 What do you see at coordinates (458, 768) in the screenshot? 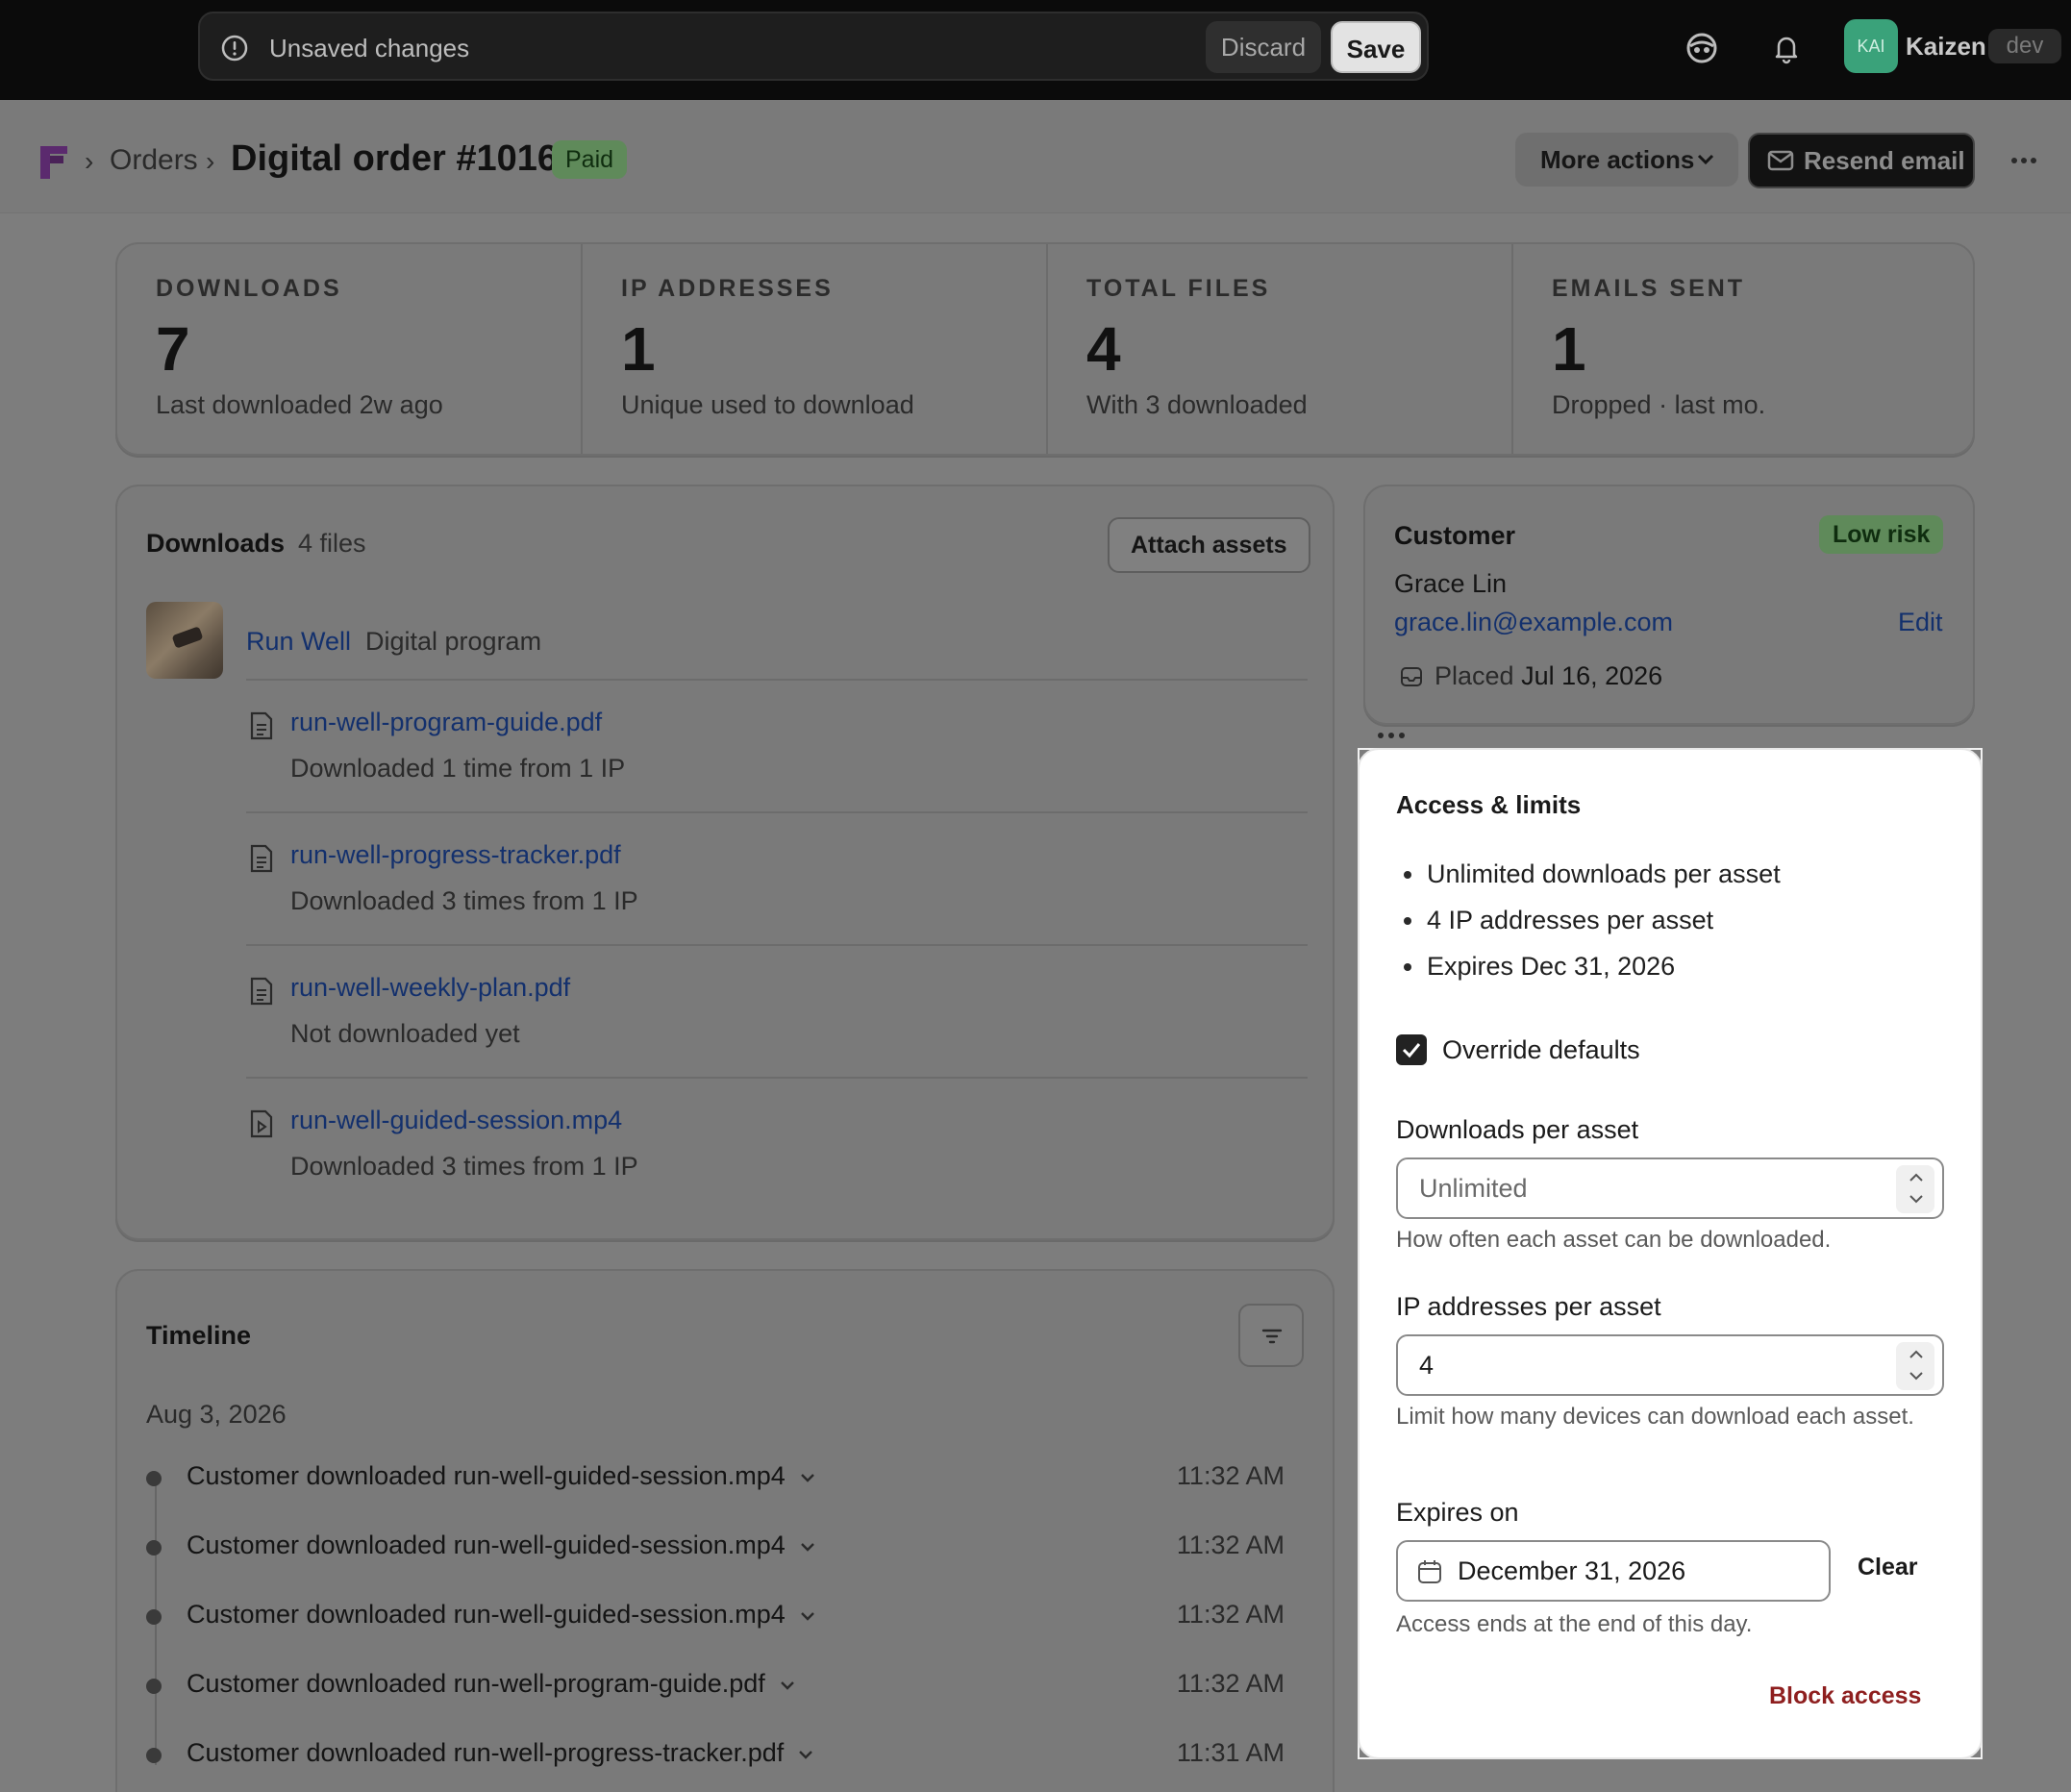
I see `file-meta: Downloaded 1 time from 1 IP` at bounding box center [458, 768].